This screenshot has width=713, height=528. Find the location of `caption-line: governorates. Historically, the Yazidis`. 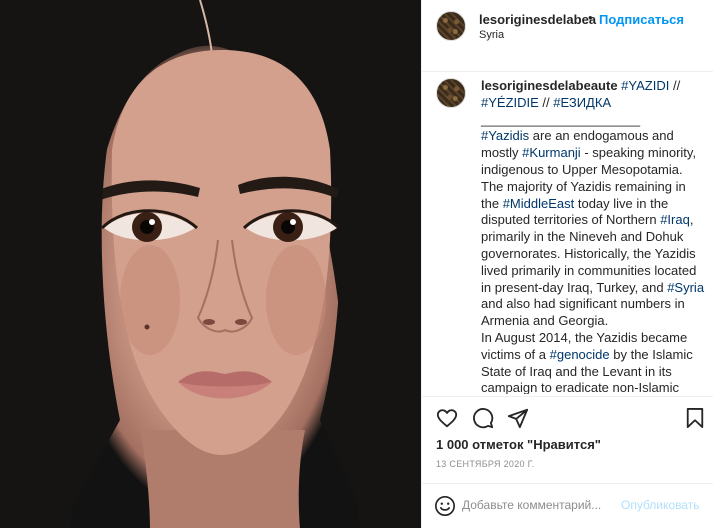

caption-line: governorates. Historically, the Yazidis is located at coordinates (595, 254).